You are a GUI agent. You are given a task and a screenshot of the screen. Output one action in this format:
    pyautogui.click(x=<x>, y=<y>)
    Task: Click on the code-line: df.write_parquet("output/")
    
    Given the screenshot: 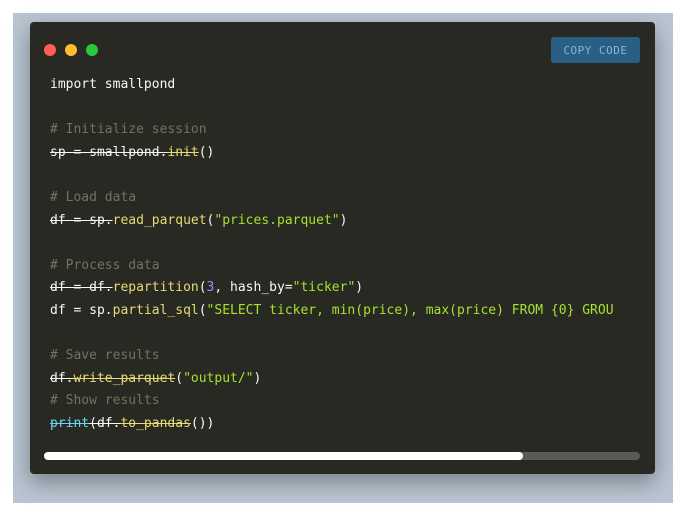 What is the action you would take?
    pyautogui.click(x=345, y=379)
    